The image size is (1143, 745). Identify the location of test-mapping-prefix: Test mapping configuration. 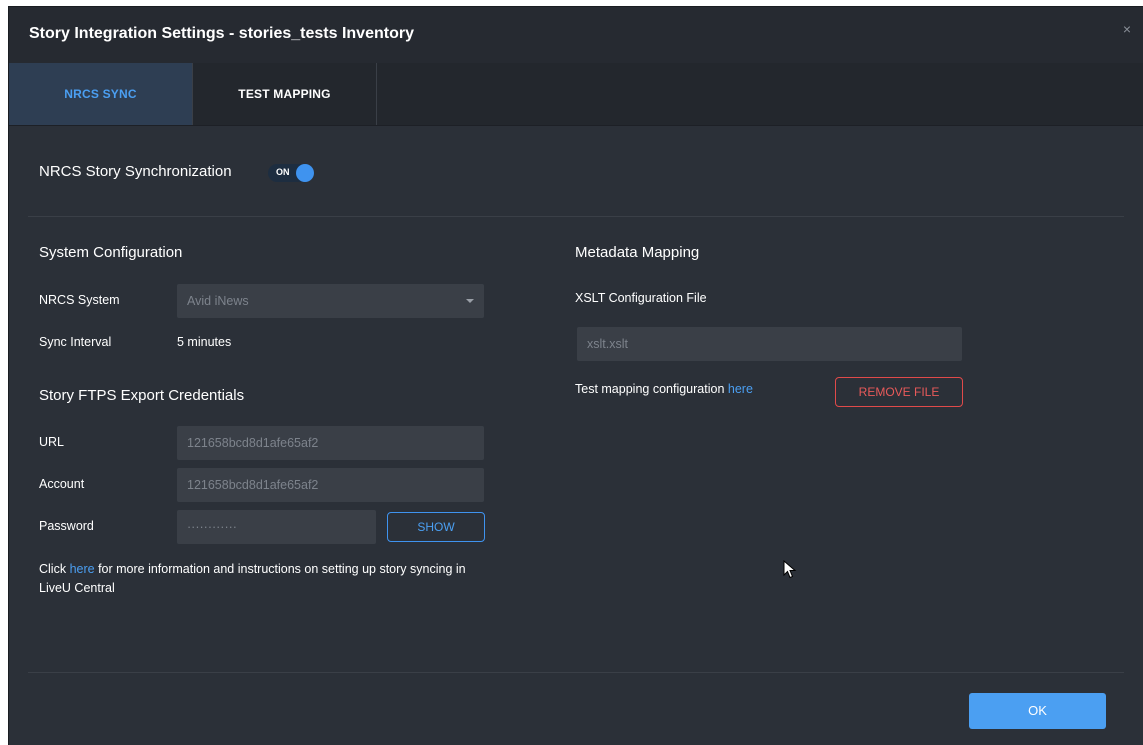
(651, 389).